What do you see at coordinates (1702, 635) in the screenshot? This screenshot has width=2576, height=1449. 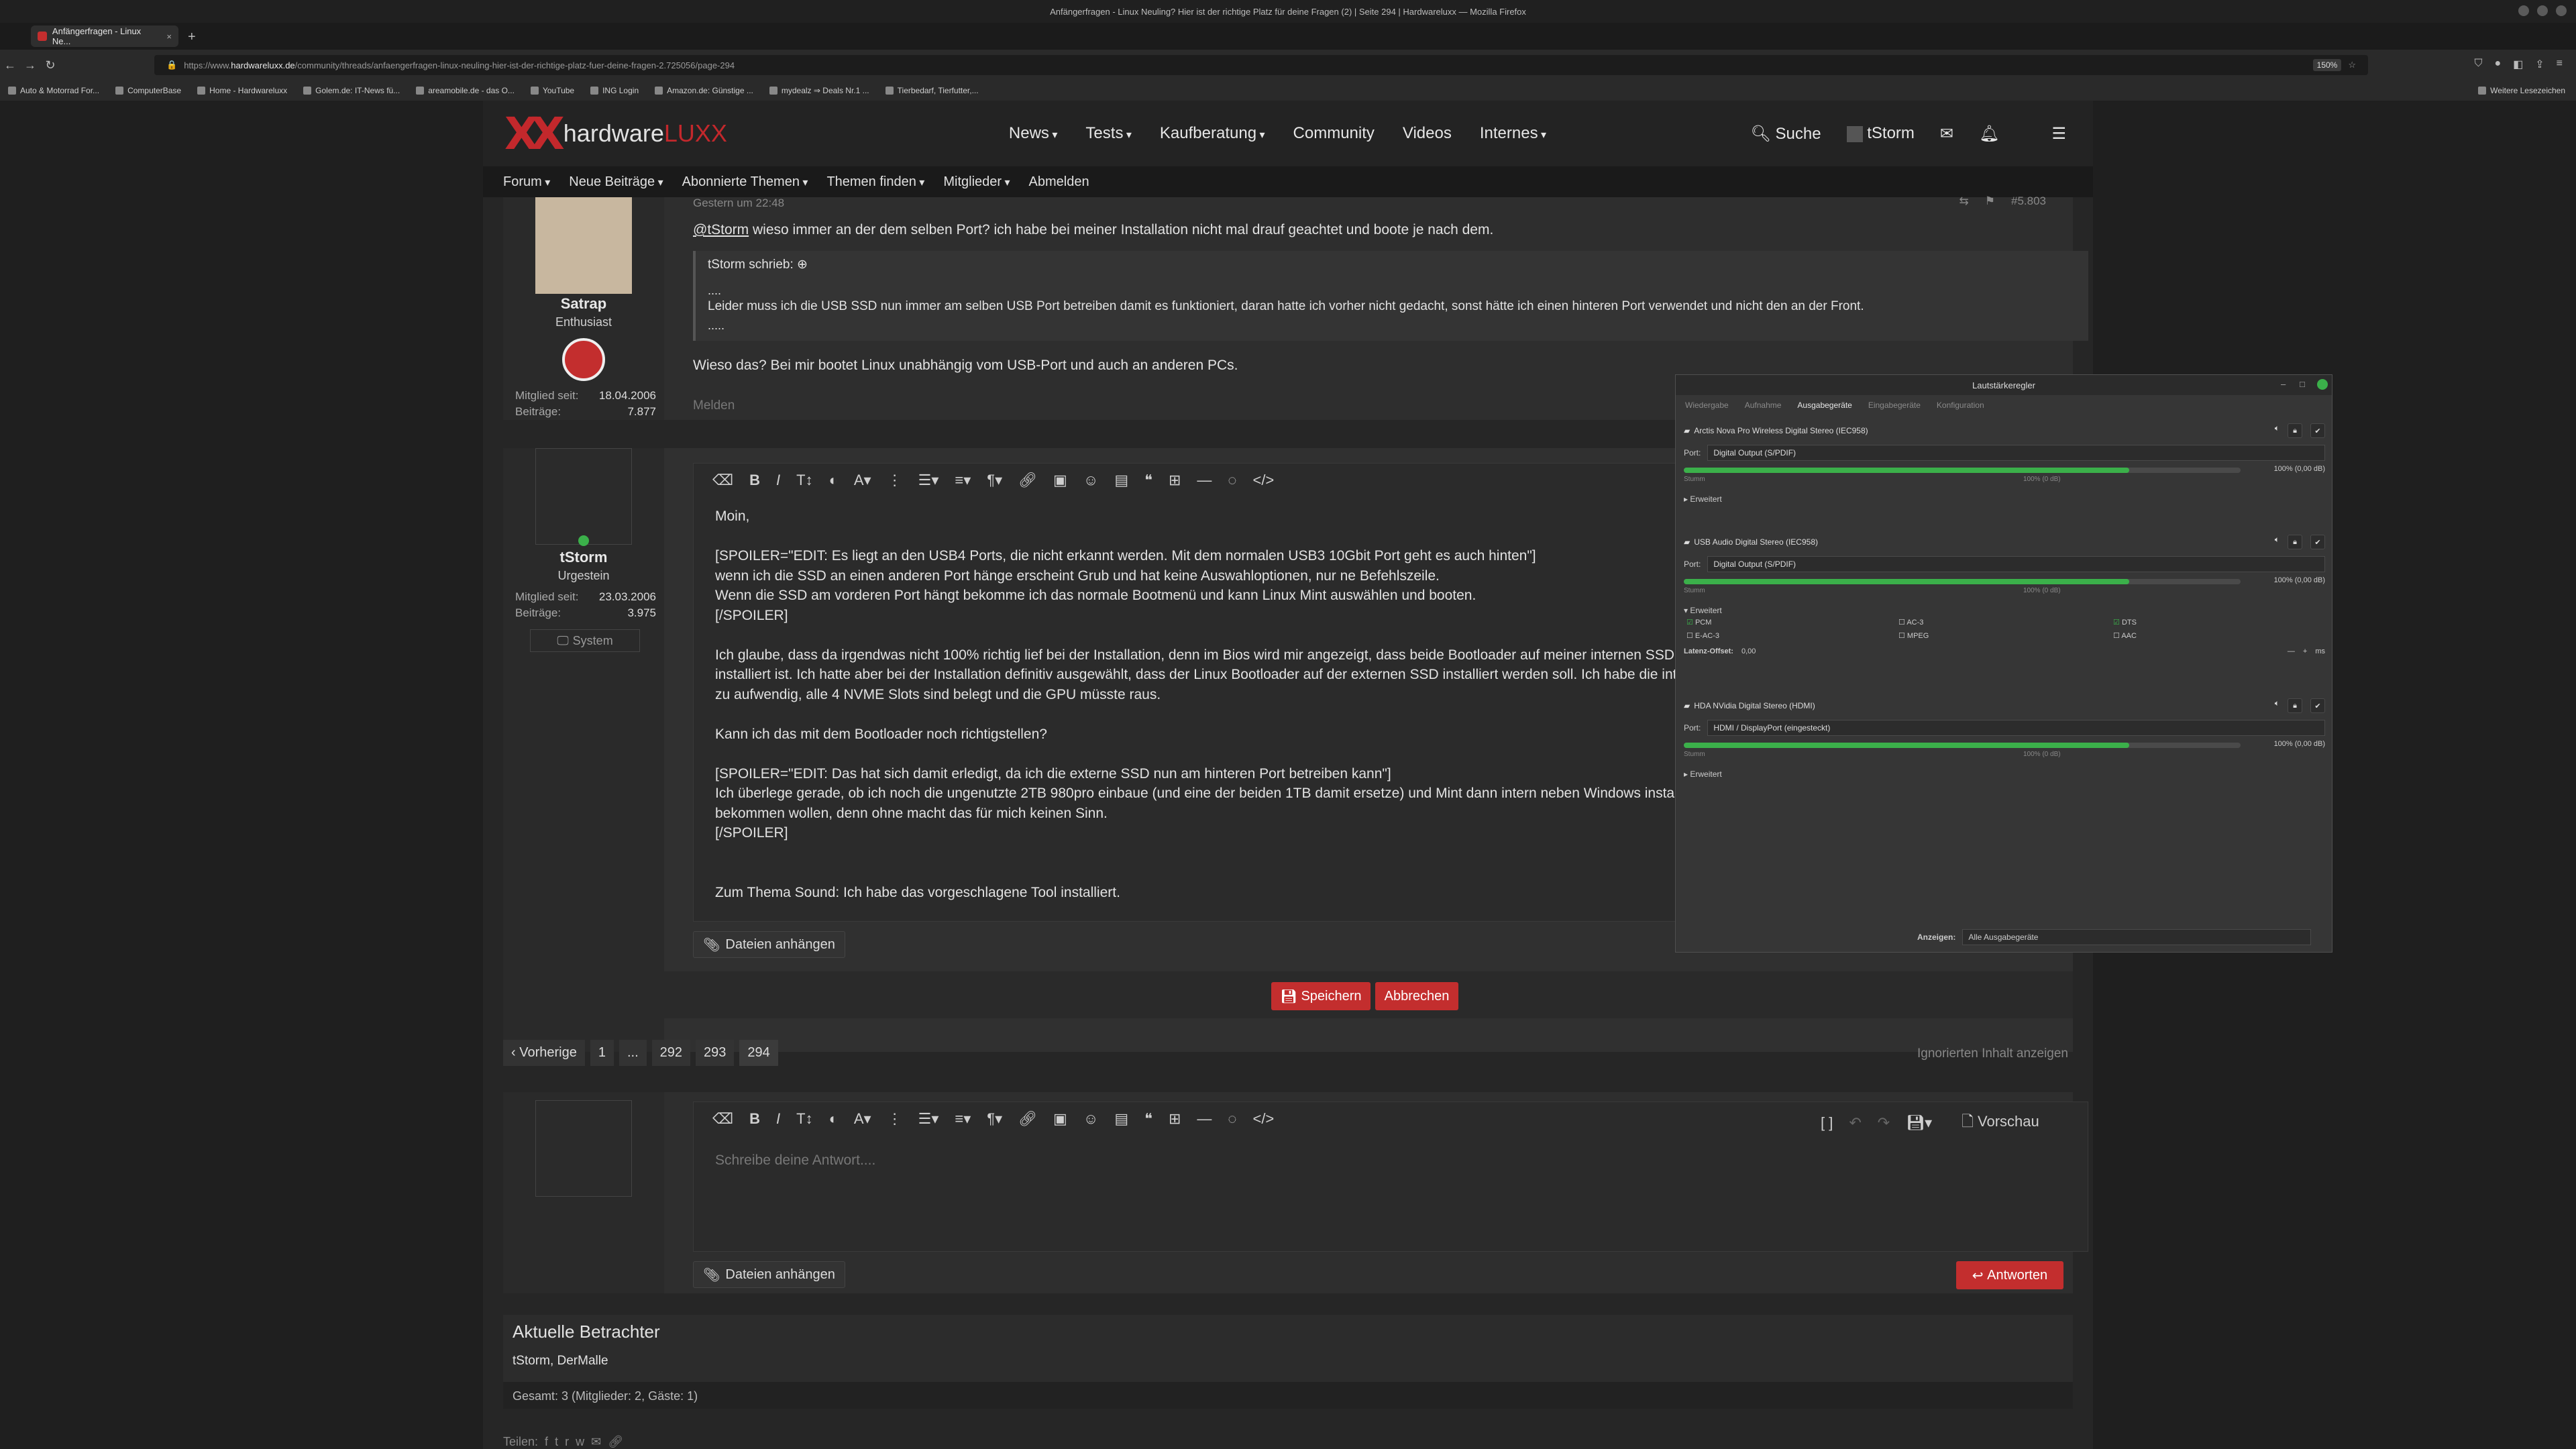 I see `codec-checkbox: ☐ E-AC-3` at bounding box center [1702, 635].